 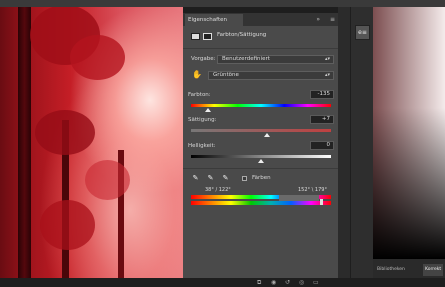 What do you see at coordinates (210, 178) in the screenshot?
I see `eyedropper-plus-icon: ✎` at bounding box center [210, 178].